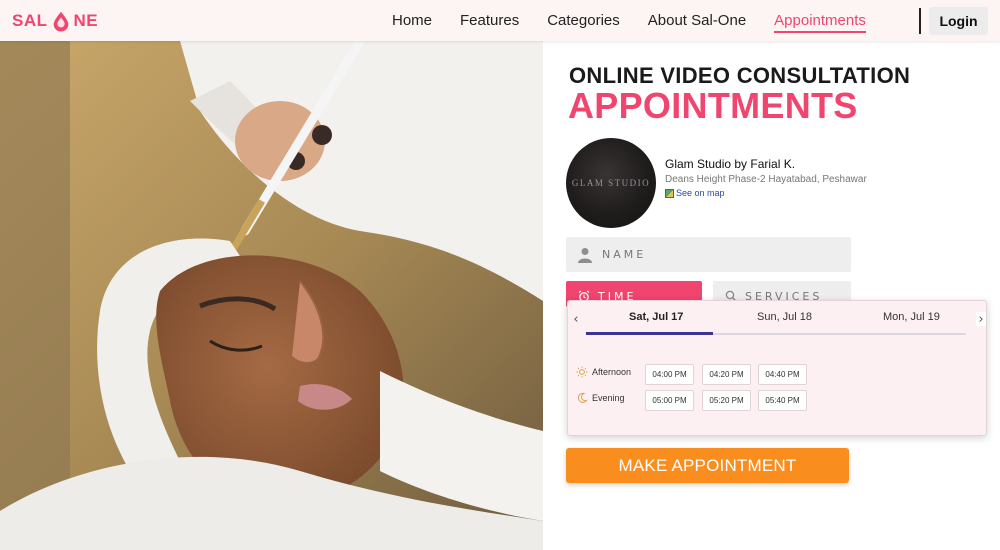 The width and height of the screenshot is (1000, 550). I want to click on studio-logo-text: GLAM STUDIO, so click(611, 183).